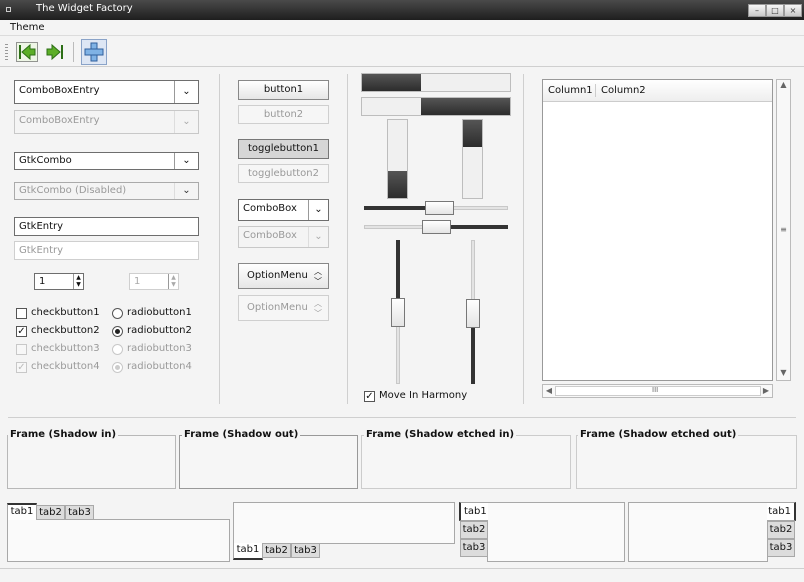  Describe the element at coordinates (6, 52) in the screenshot. I see `toolbar-grip-icon` at that location.